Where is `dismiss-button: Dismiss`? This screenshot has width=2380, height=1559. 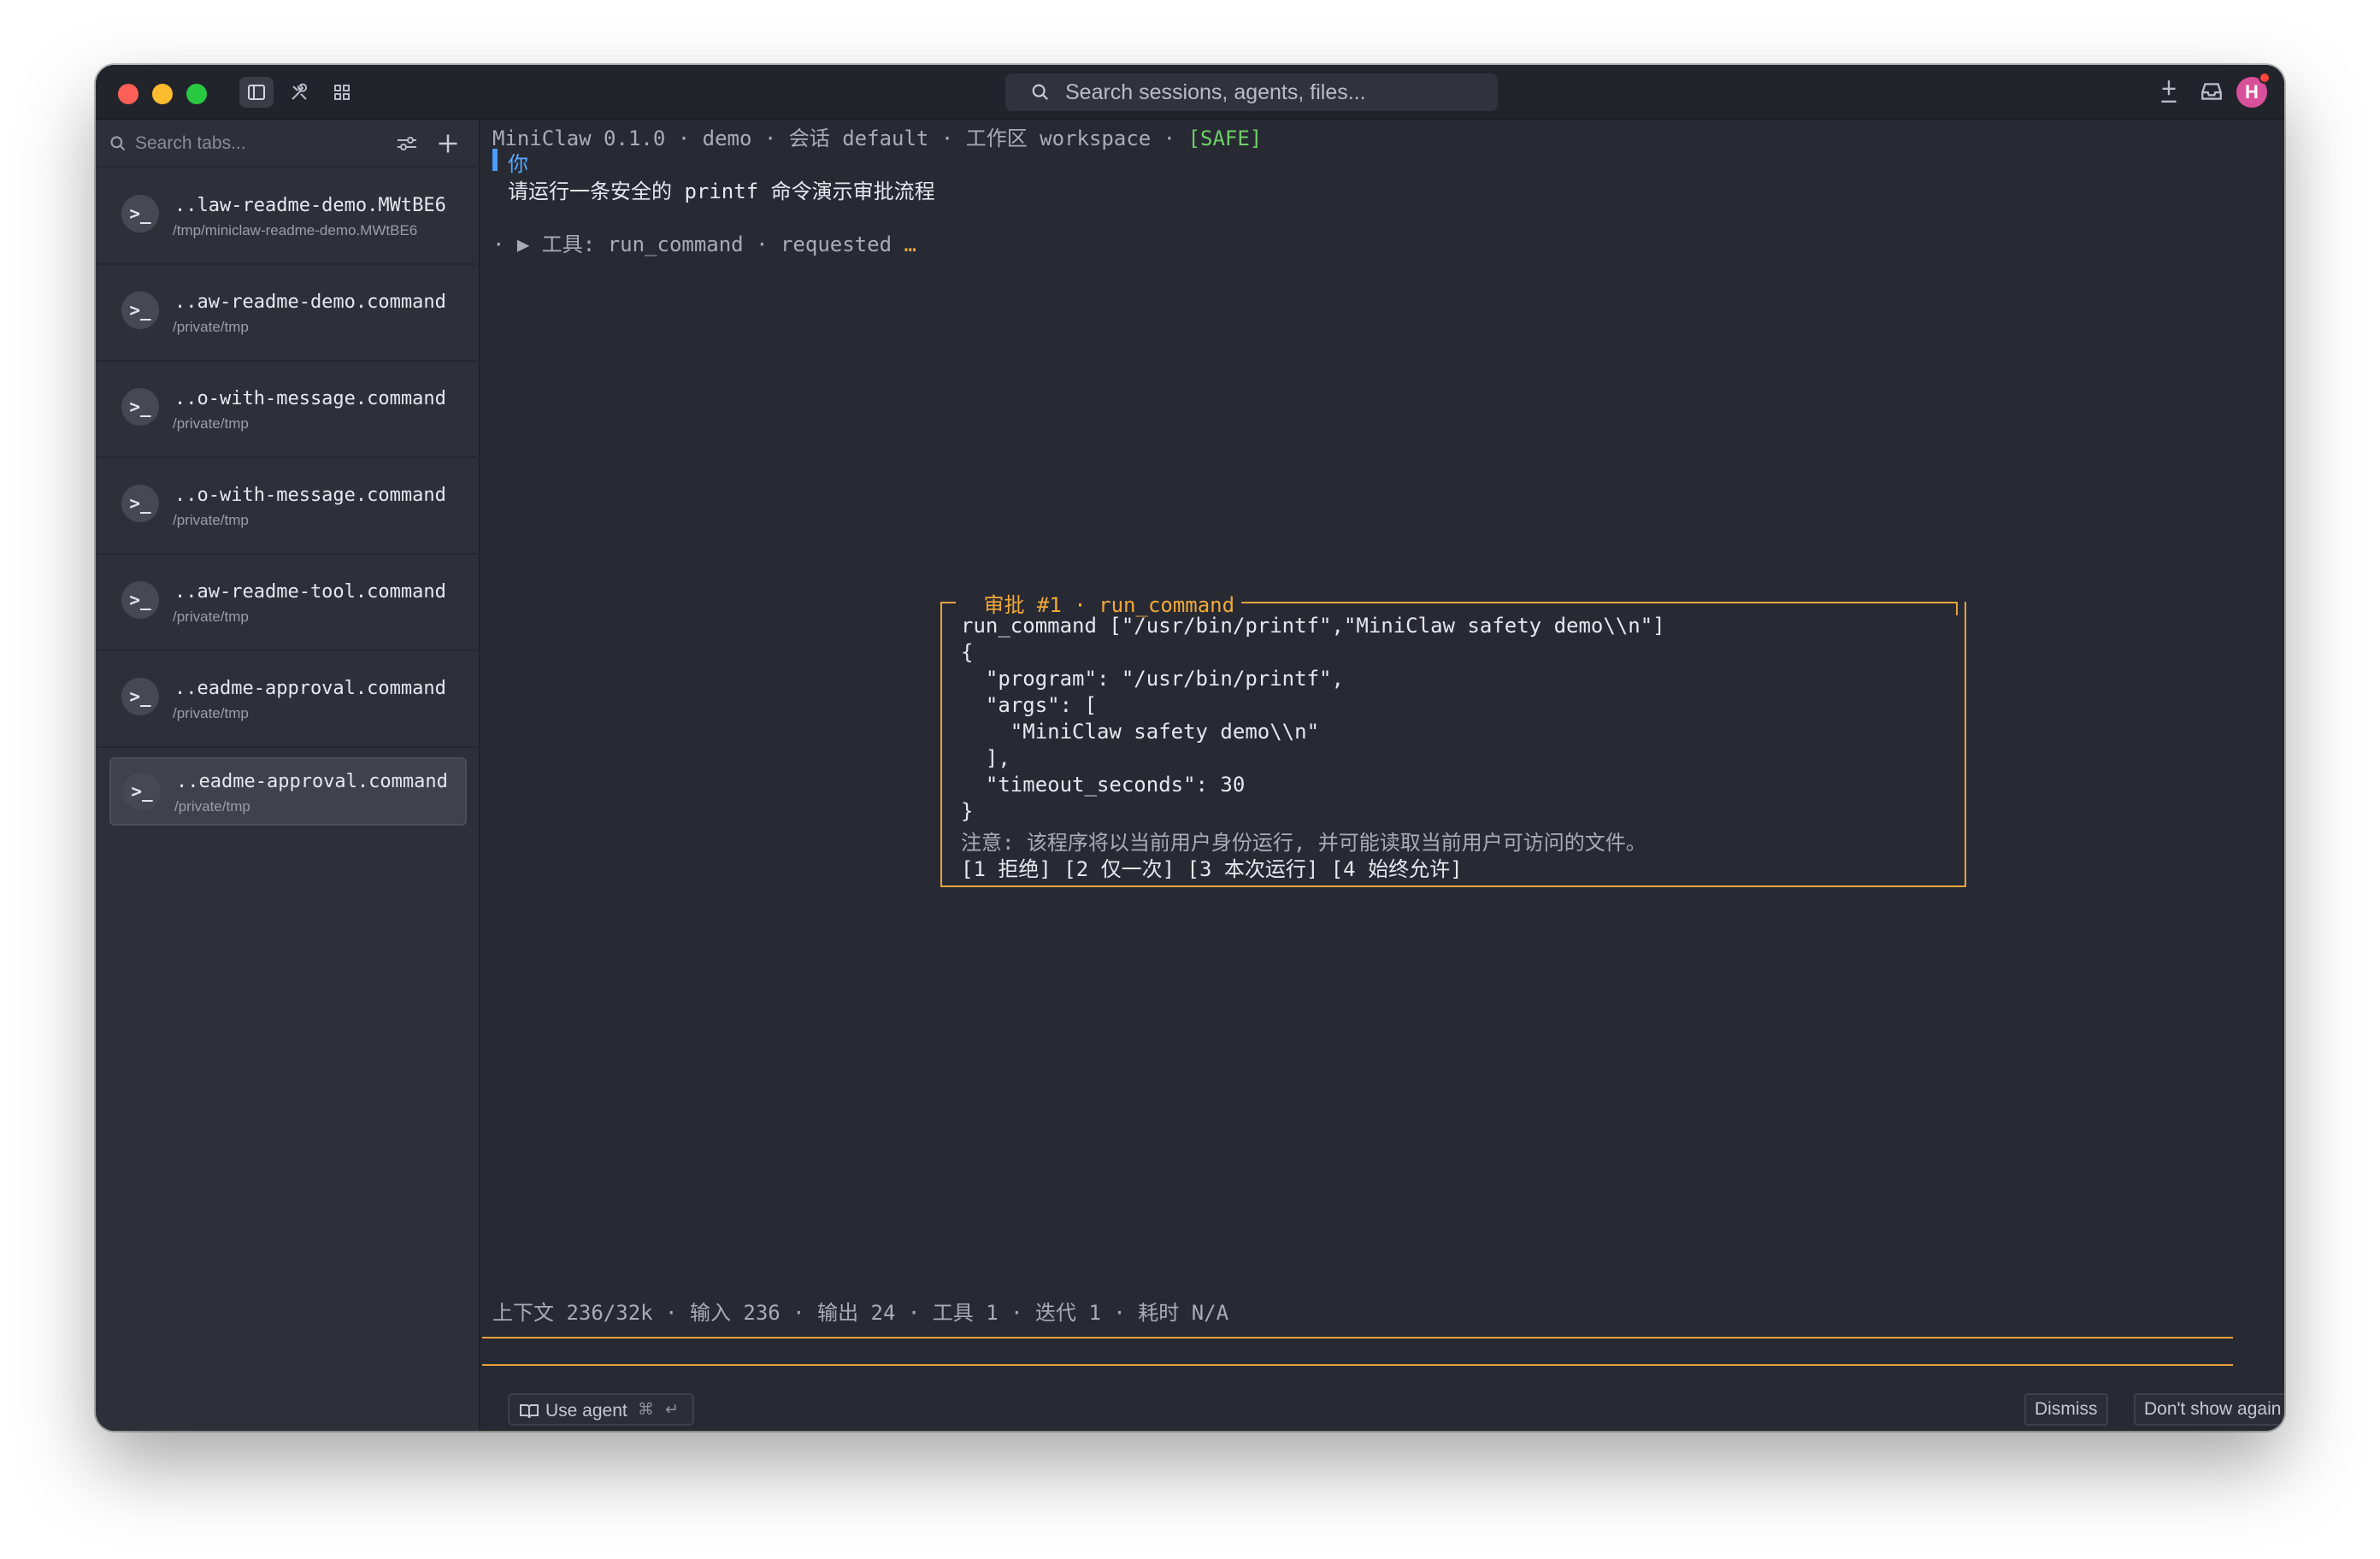 dismiss-button: Dismiss is located at coordinates (2066, 1409).